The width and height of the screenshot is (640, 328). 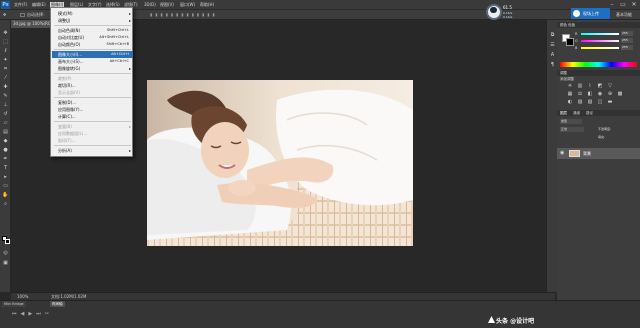 What do you see at coordinates (580, 86) in the screenshot?
I see `levels-icon: ▥` at bounding box center [580, 86].